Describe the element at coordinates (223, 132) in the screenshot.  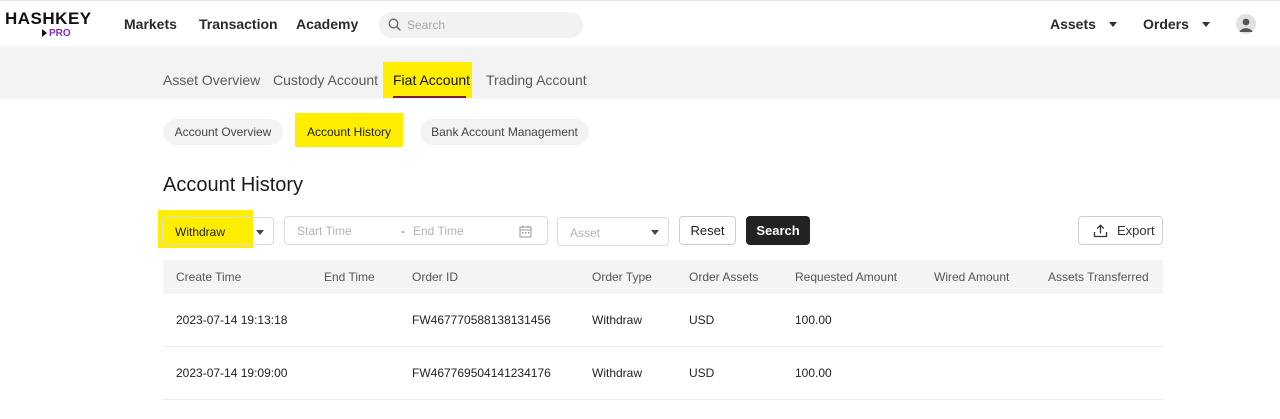
I see `subtab-account-overview: Account Overview` at that location.